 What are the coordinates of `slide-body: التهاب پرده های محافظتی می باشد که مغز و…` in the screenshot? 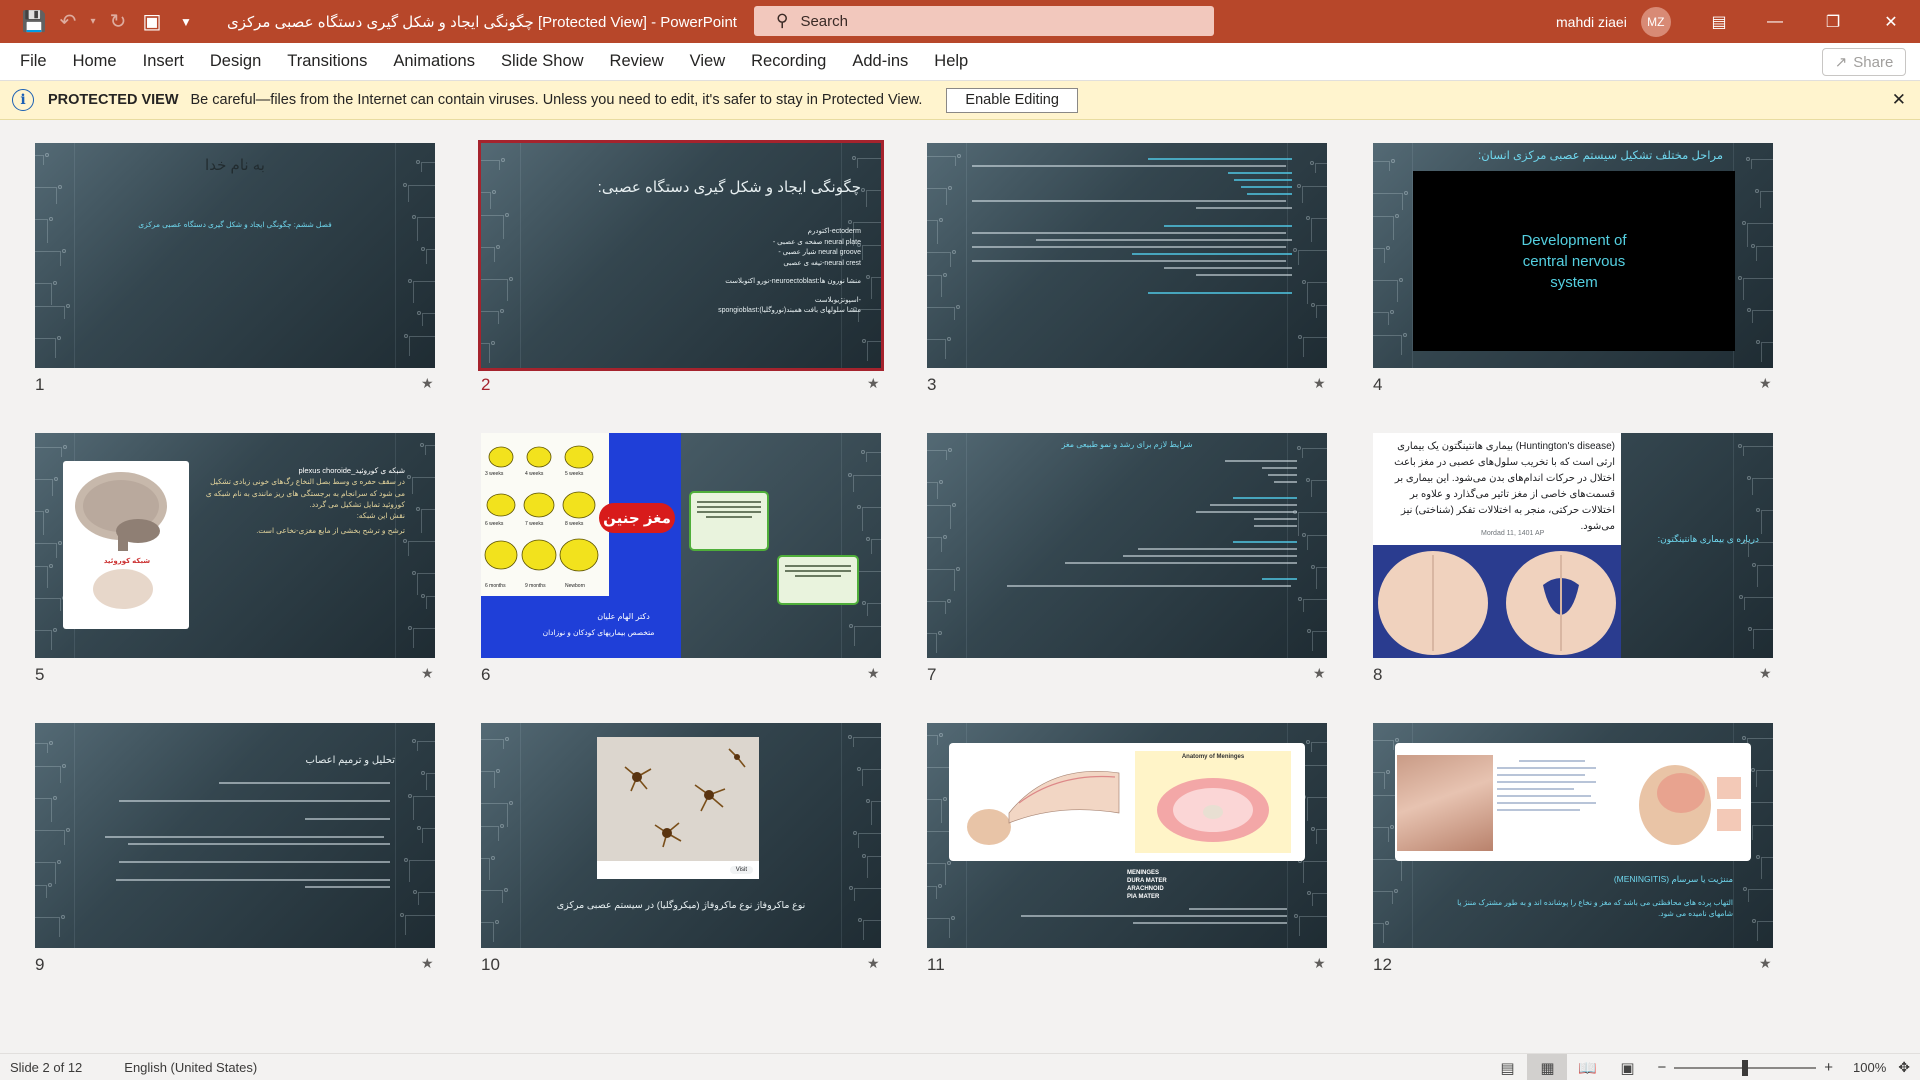 It's located at (1595, 908).